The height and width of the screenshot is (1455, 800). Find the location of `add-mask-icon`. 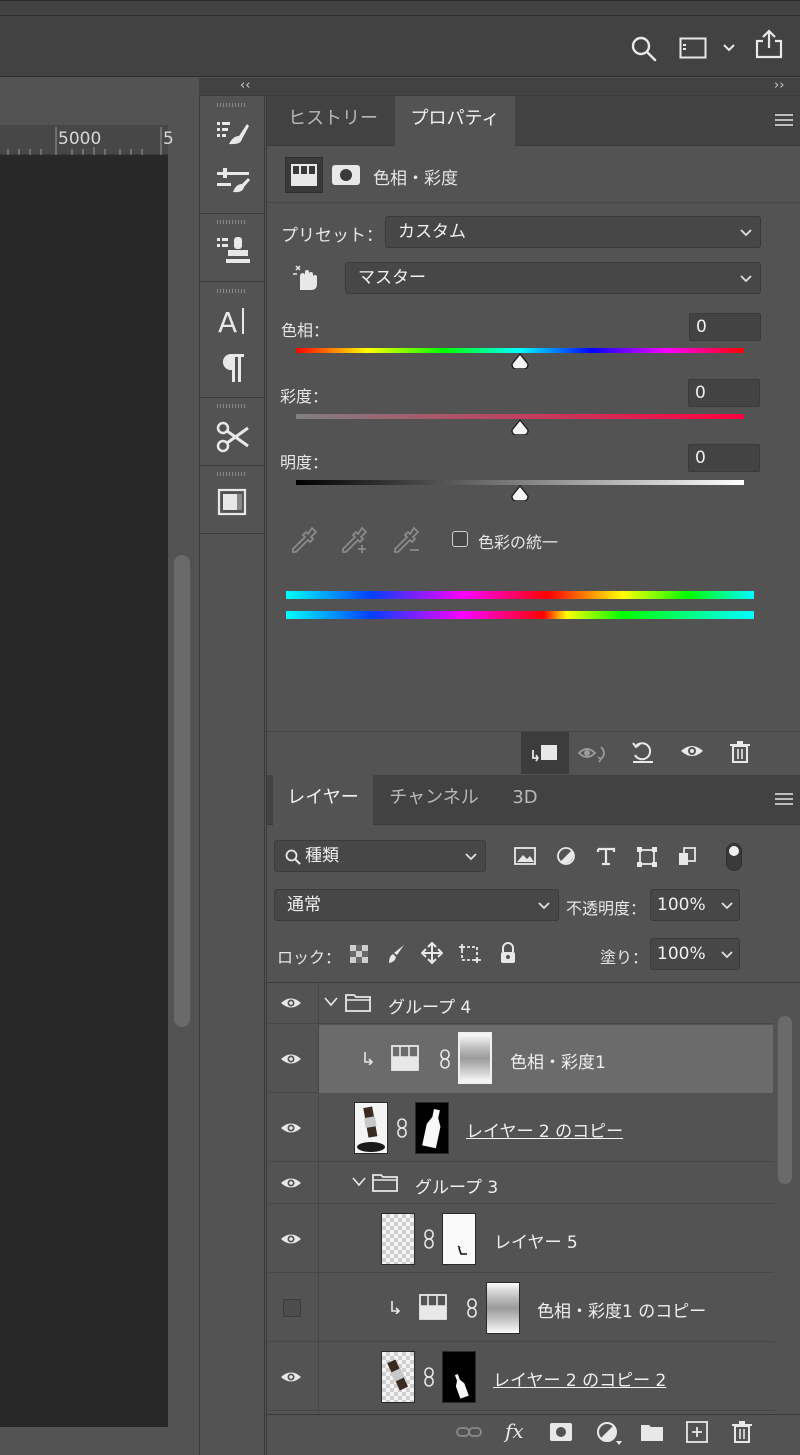

add-mask-icon is located at coordinates (561, 1432).